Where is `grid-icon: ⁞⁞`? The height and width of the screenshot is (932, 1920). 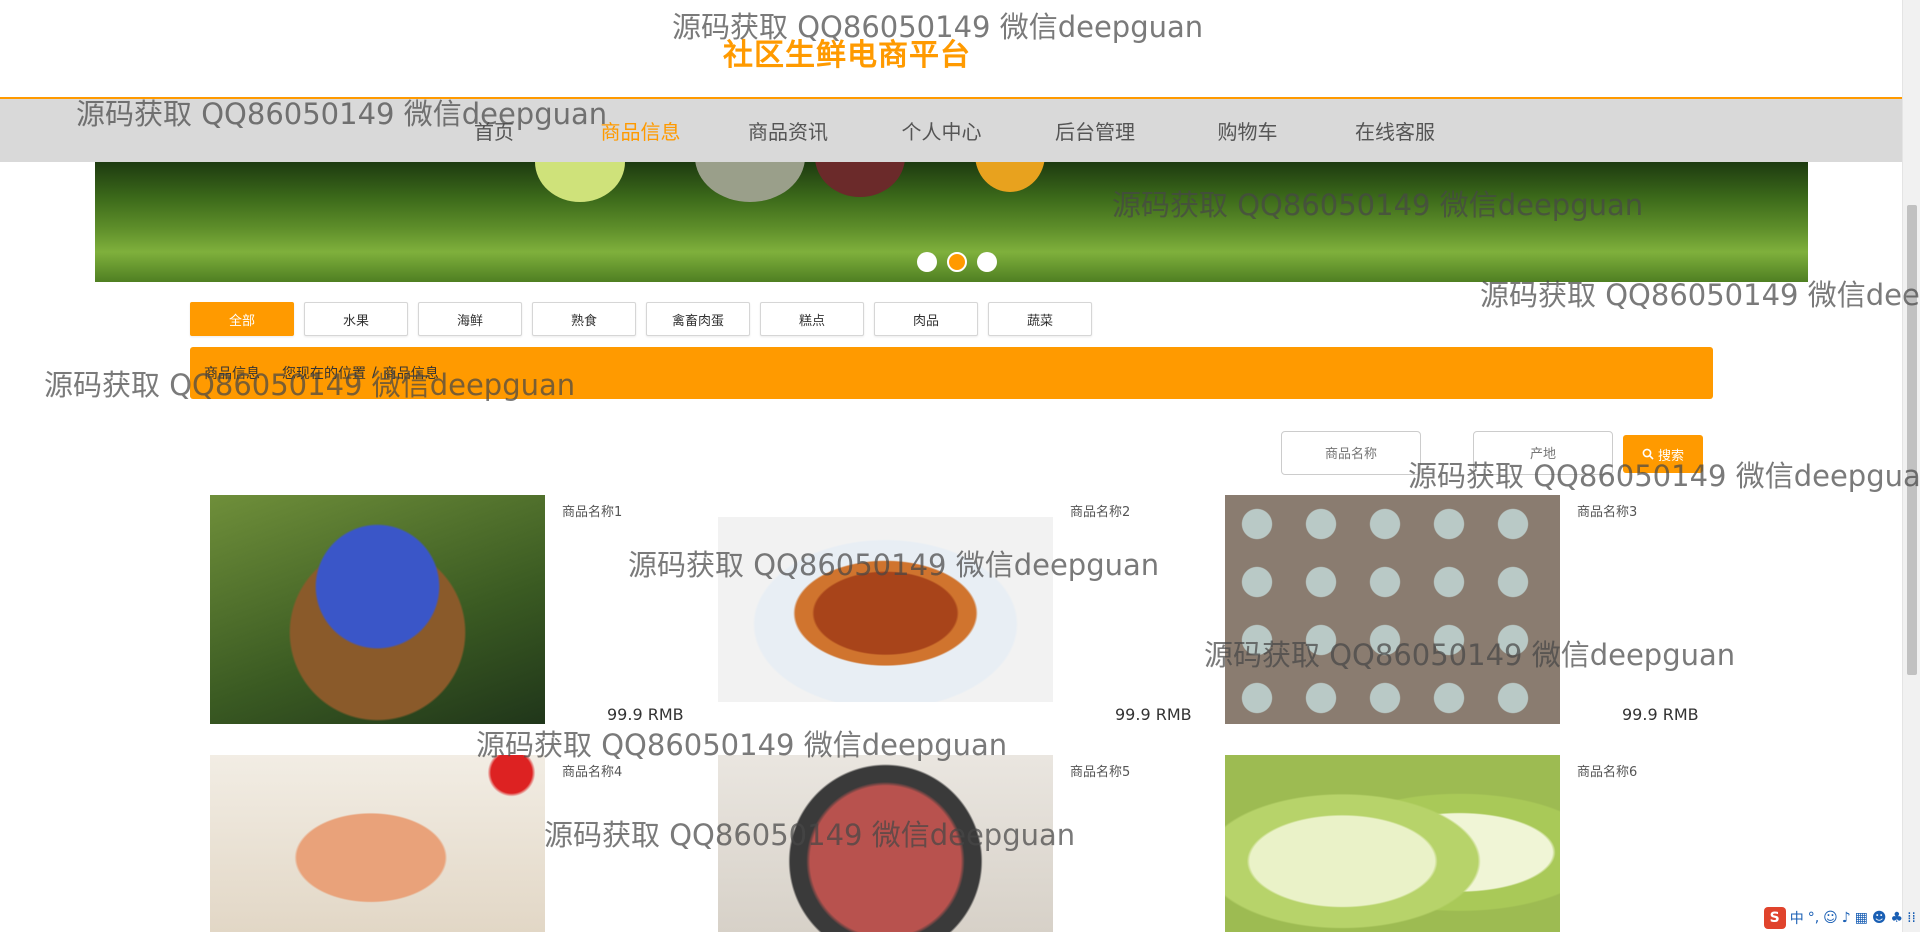 grid-icon: ⁞⁞ is located at coordinates (1911, 918).